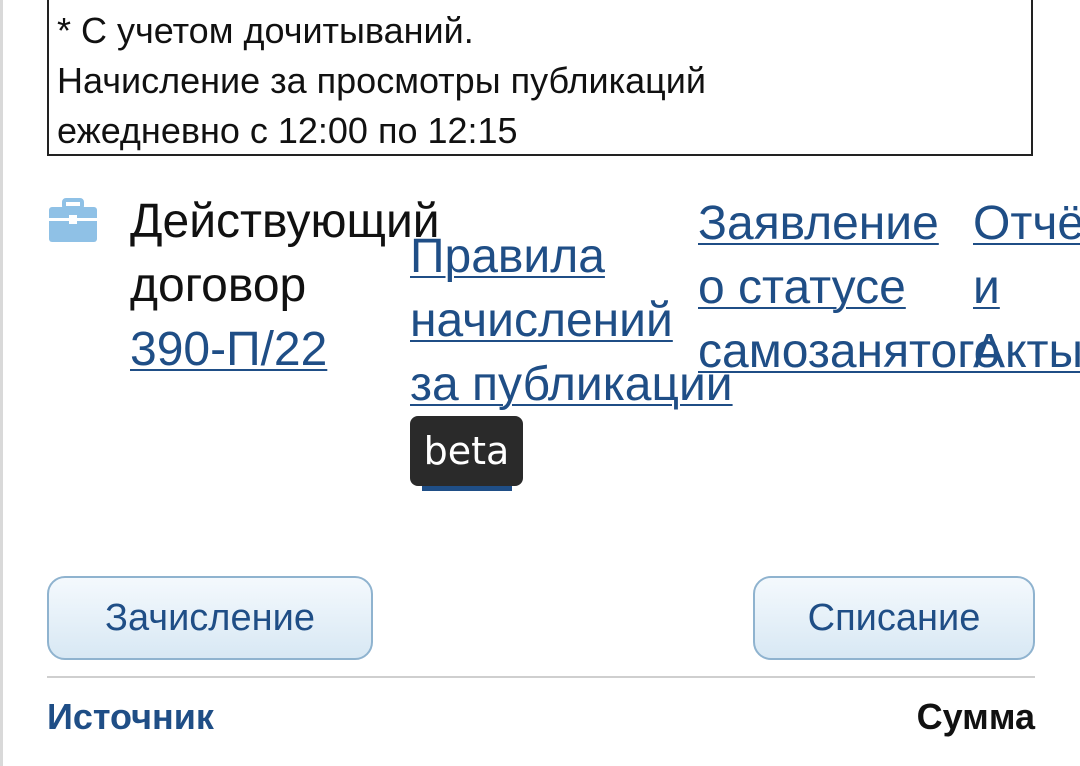 The height and width of the screenshot is (766, 1080). I want to click on rules-link-line2: начислений, so click(541, 320).